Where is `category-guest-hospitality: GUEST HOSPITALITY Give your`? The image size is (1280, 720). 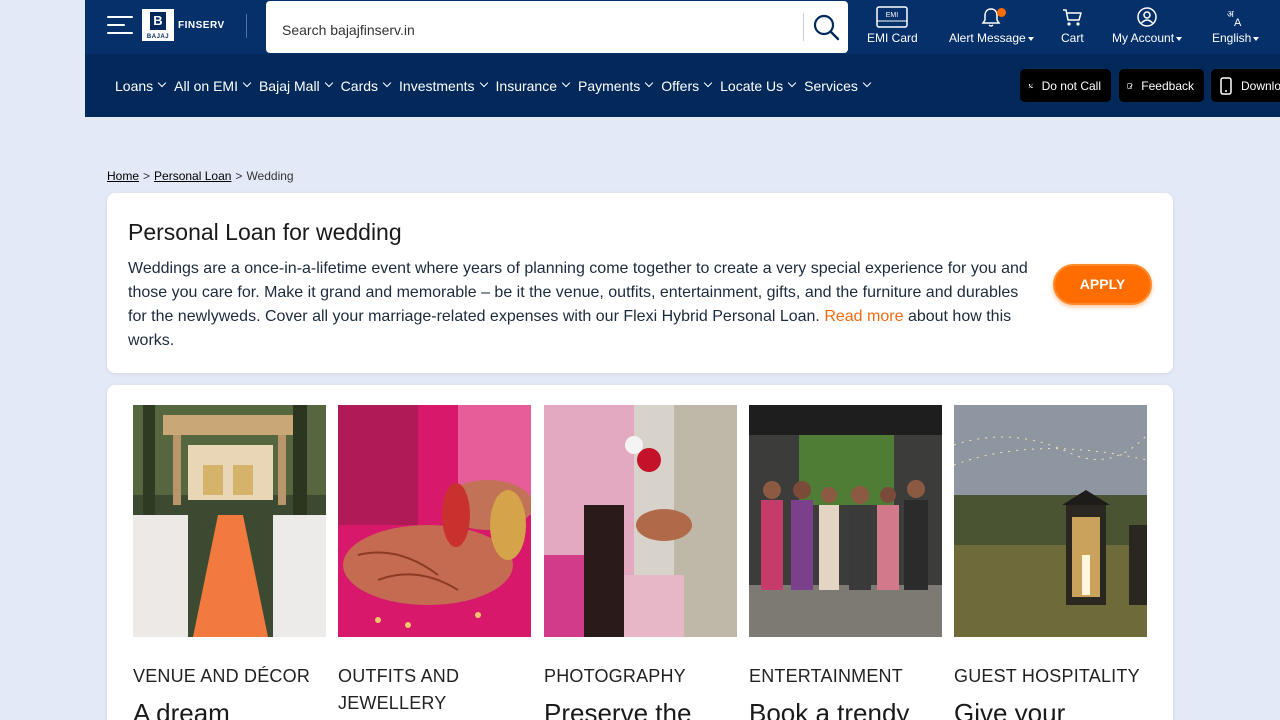 category-guest-hospitality: GUEST HOSPITALITY Give your is located at coordinates (1050, 562).